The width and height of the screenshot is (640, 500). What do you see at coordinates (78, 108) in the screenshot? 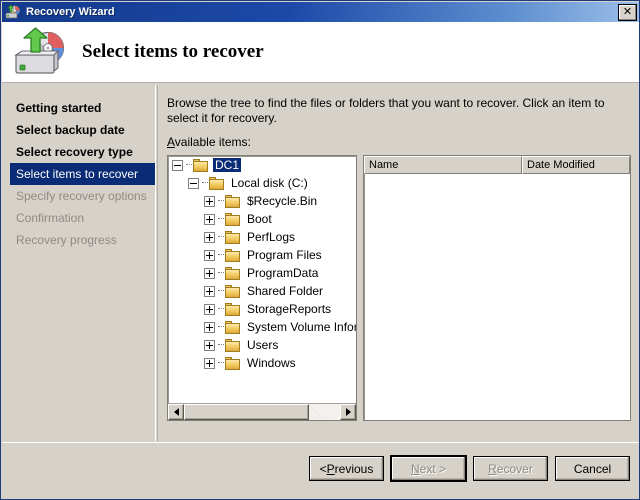
I see `sidebar-item-getting-started: Getting started` at bounding box center [78, 108].